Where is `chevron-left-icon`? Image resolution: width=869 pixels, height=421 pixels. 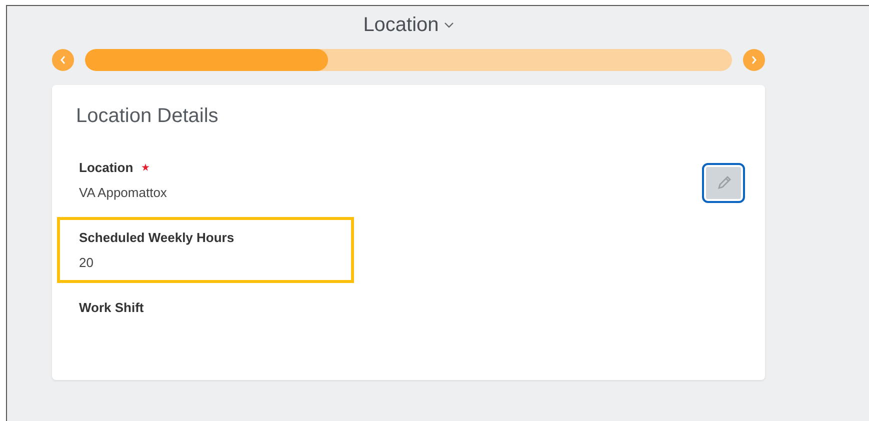
chevron-left-icon is located at coordinates (63, 60).